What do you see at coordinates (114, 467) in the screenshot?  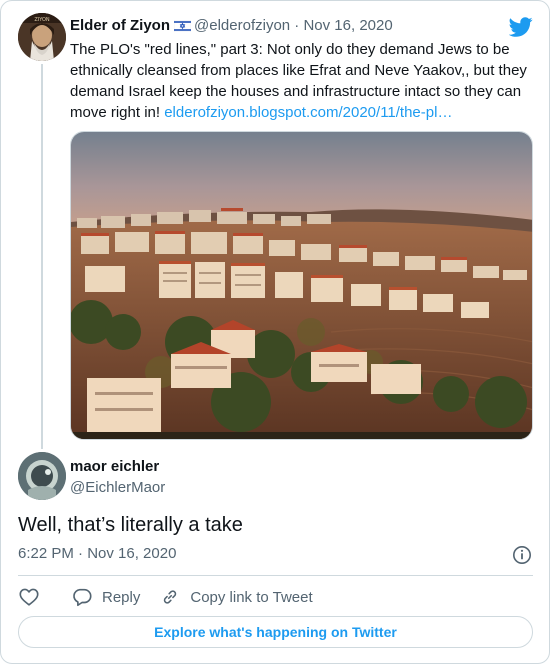 I see `reply-author-name: maor eichler` at bounding box center [114, 467].